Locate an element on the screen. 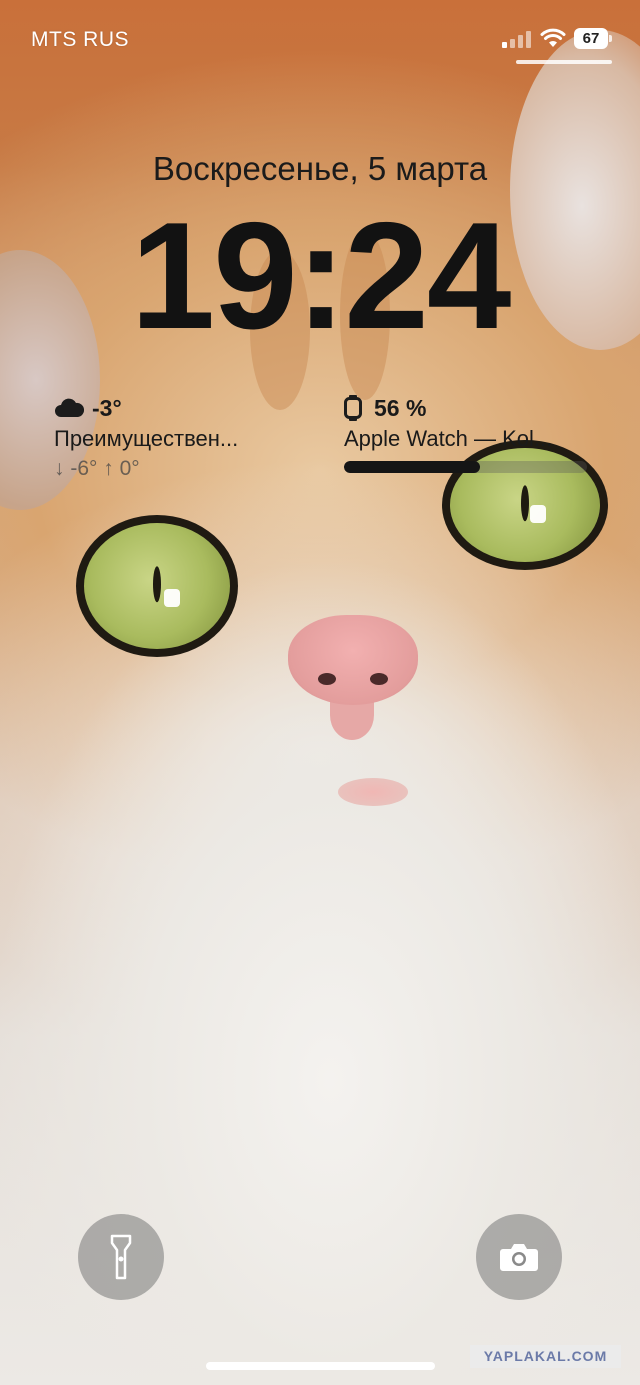  battery-tip is located at coordinates (610, 38).